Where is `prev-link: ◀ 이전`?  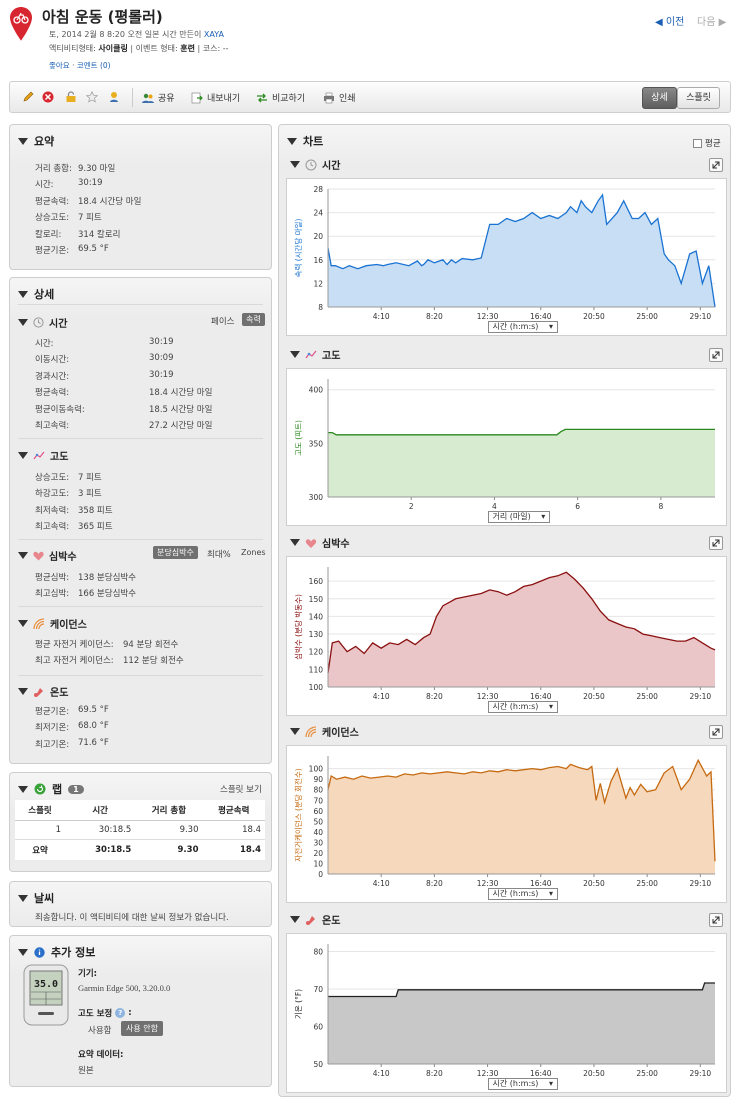
prev-link: ◀ 이전 is located at coordinates (669, 20).